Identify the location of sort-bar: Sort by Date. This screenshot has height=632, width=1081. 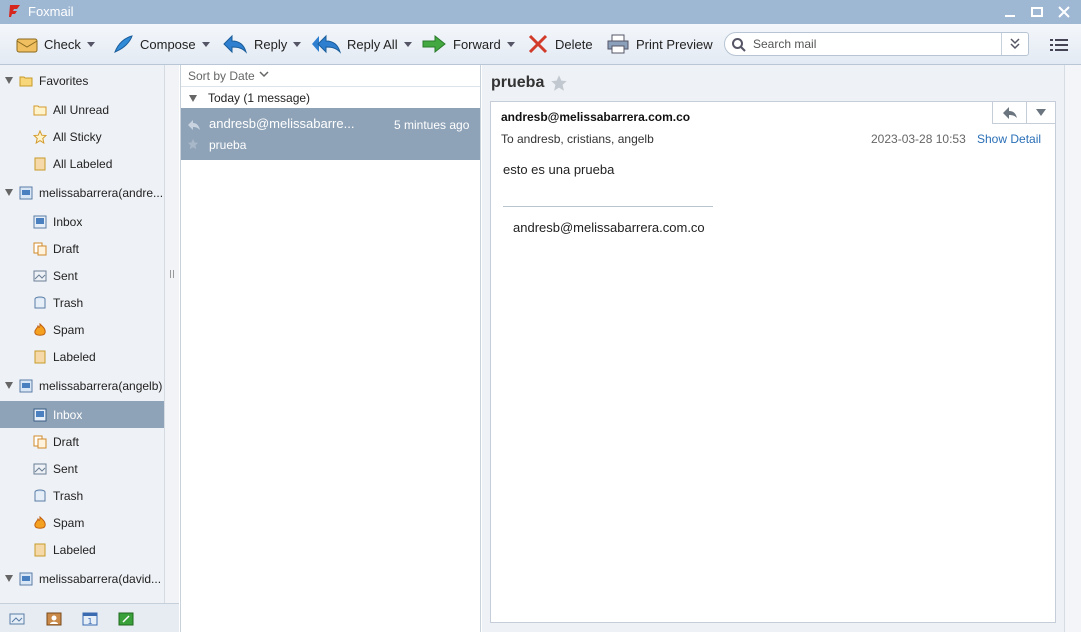
(330, 76).